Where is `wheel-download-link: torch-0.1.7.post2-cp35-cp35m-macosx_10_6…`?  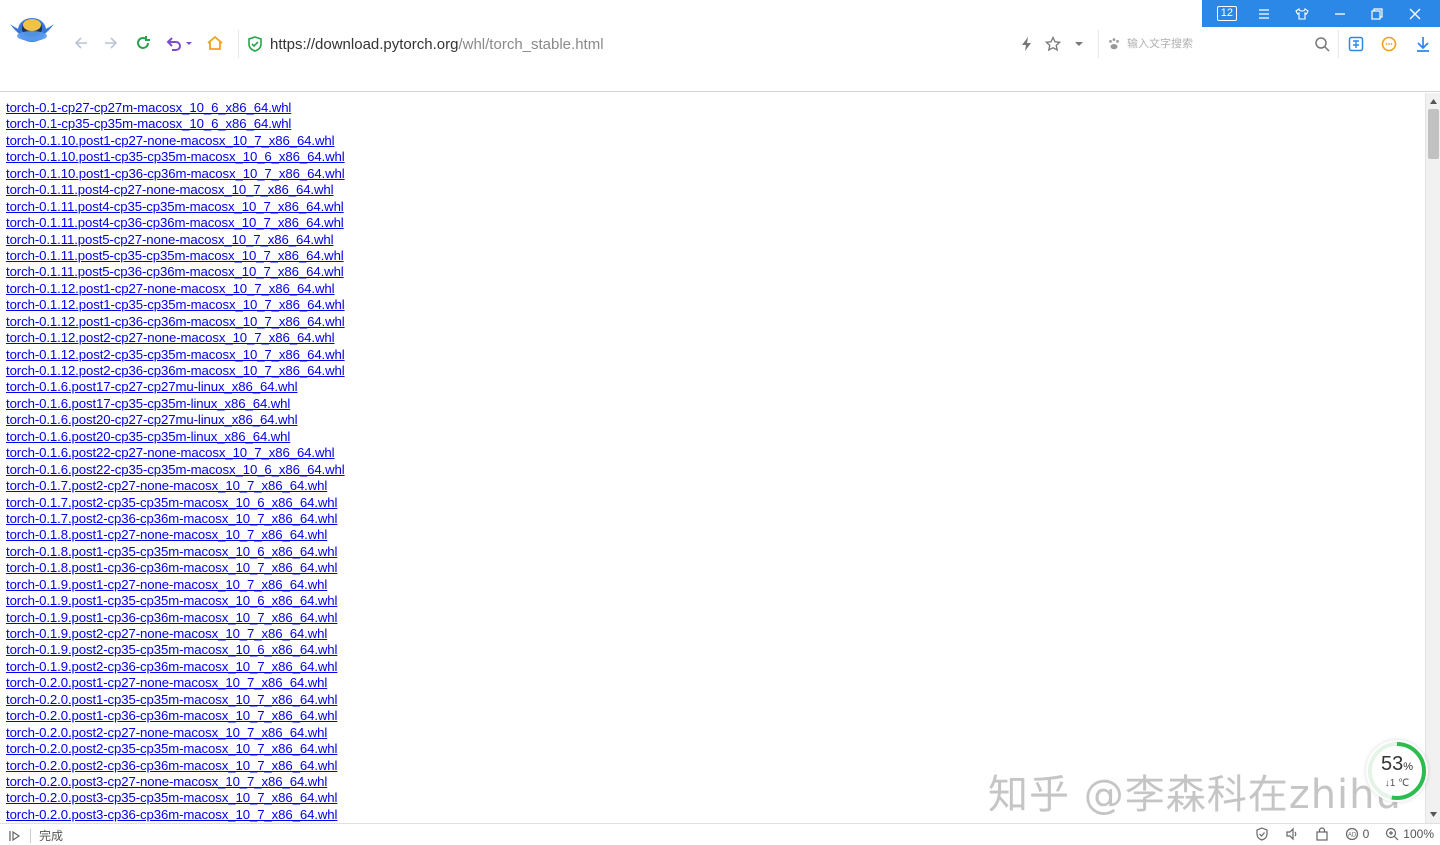 wheel-download-link: torch-0.1.7.post2-cp35-cp35m-macosx_10_6… is located at coordinates (171, 502).